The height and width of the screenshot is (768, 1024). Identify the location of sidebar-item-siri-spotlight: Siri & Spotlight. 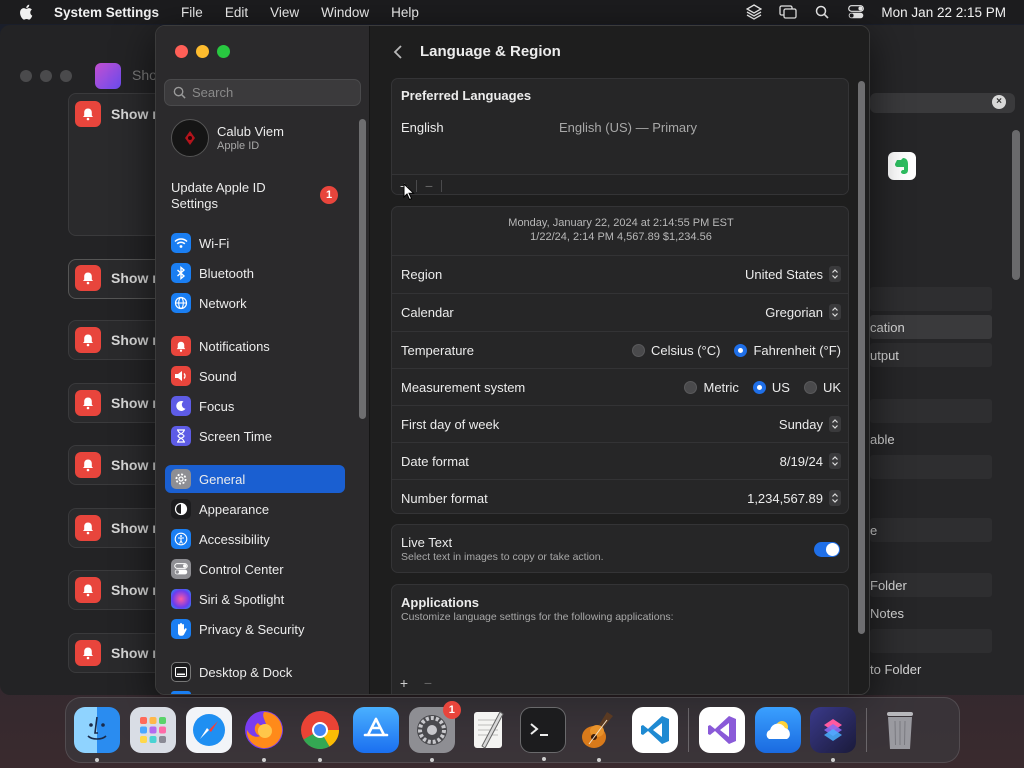
(255, 599).